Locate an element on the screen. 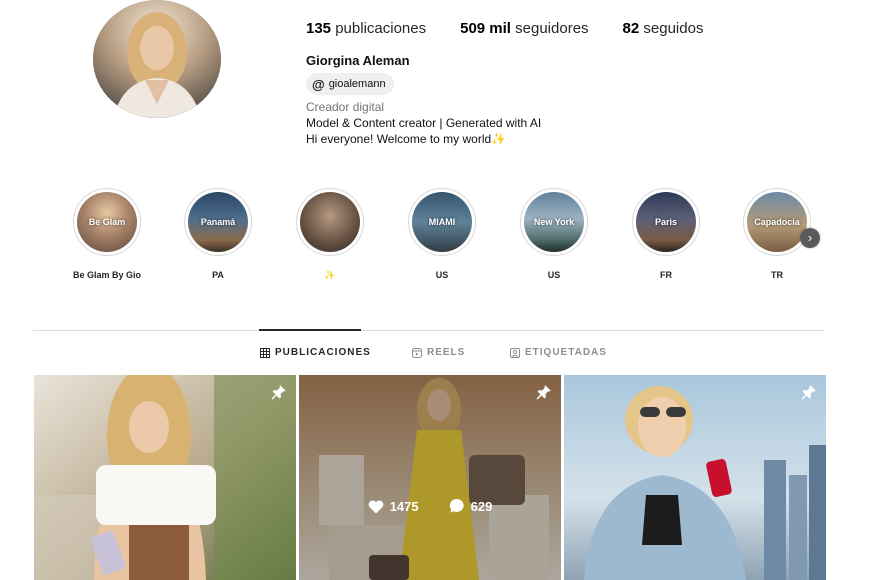 This screenshot has height=580, width=870. posts-stat: 135 publicaciones is located at coordinates (366, 28).